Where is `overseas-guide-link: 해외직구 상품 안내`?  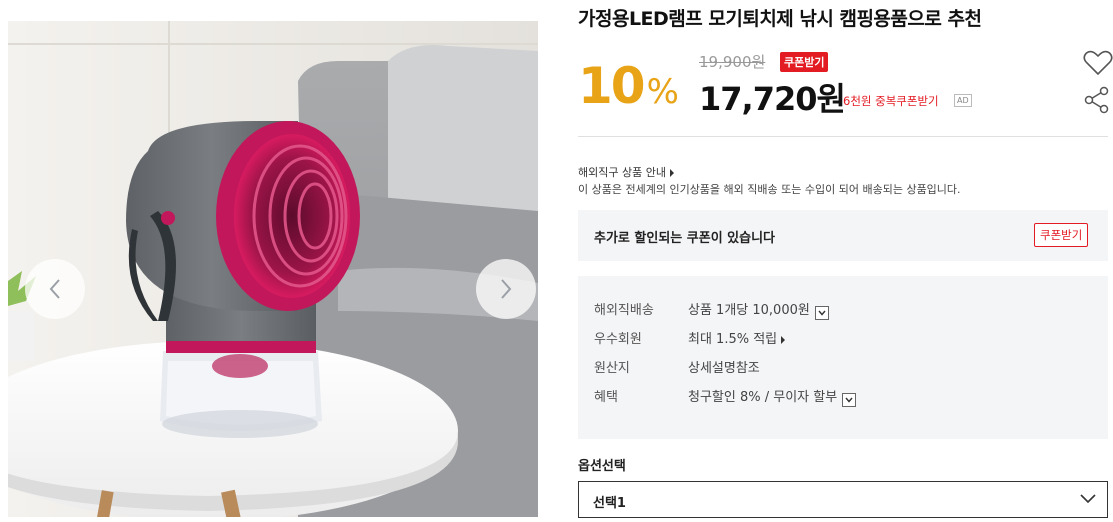
overseas-guide-link: 해외직구 상품 안내 is located at coordinates (626, 172).